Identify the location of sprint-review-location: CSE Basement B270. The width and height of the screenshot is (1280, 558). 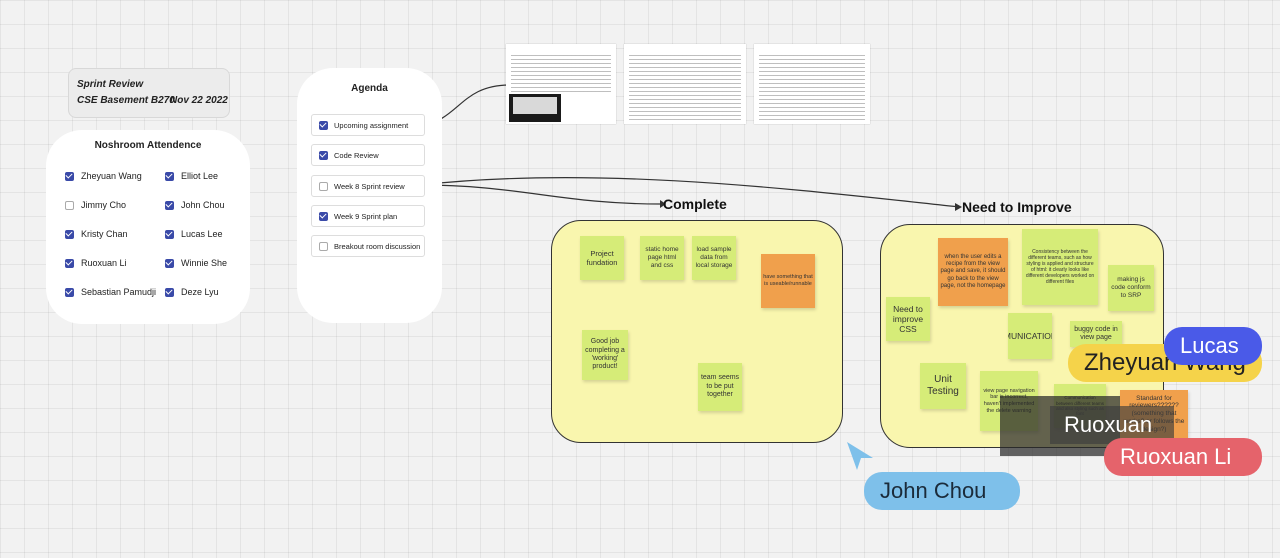
(126, 100).